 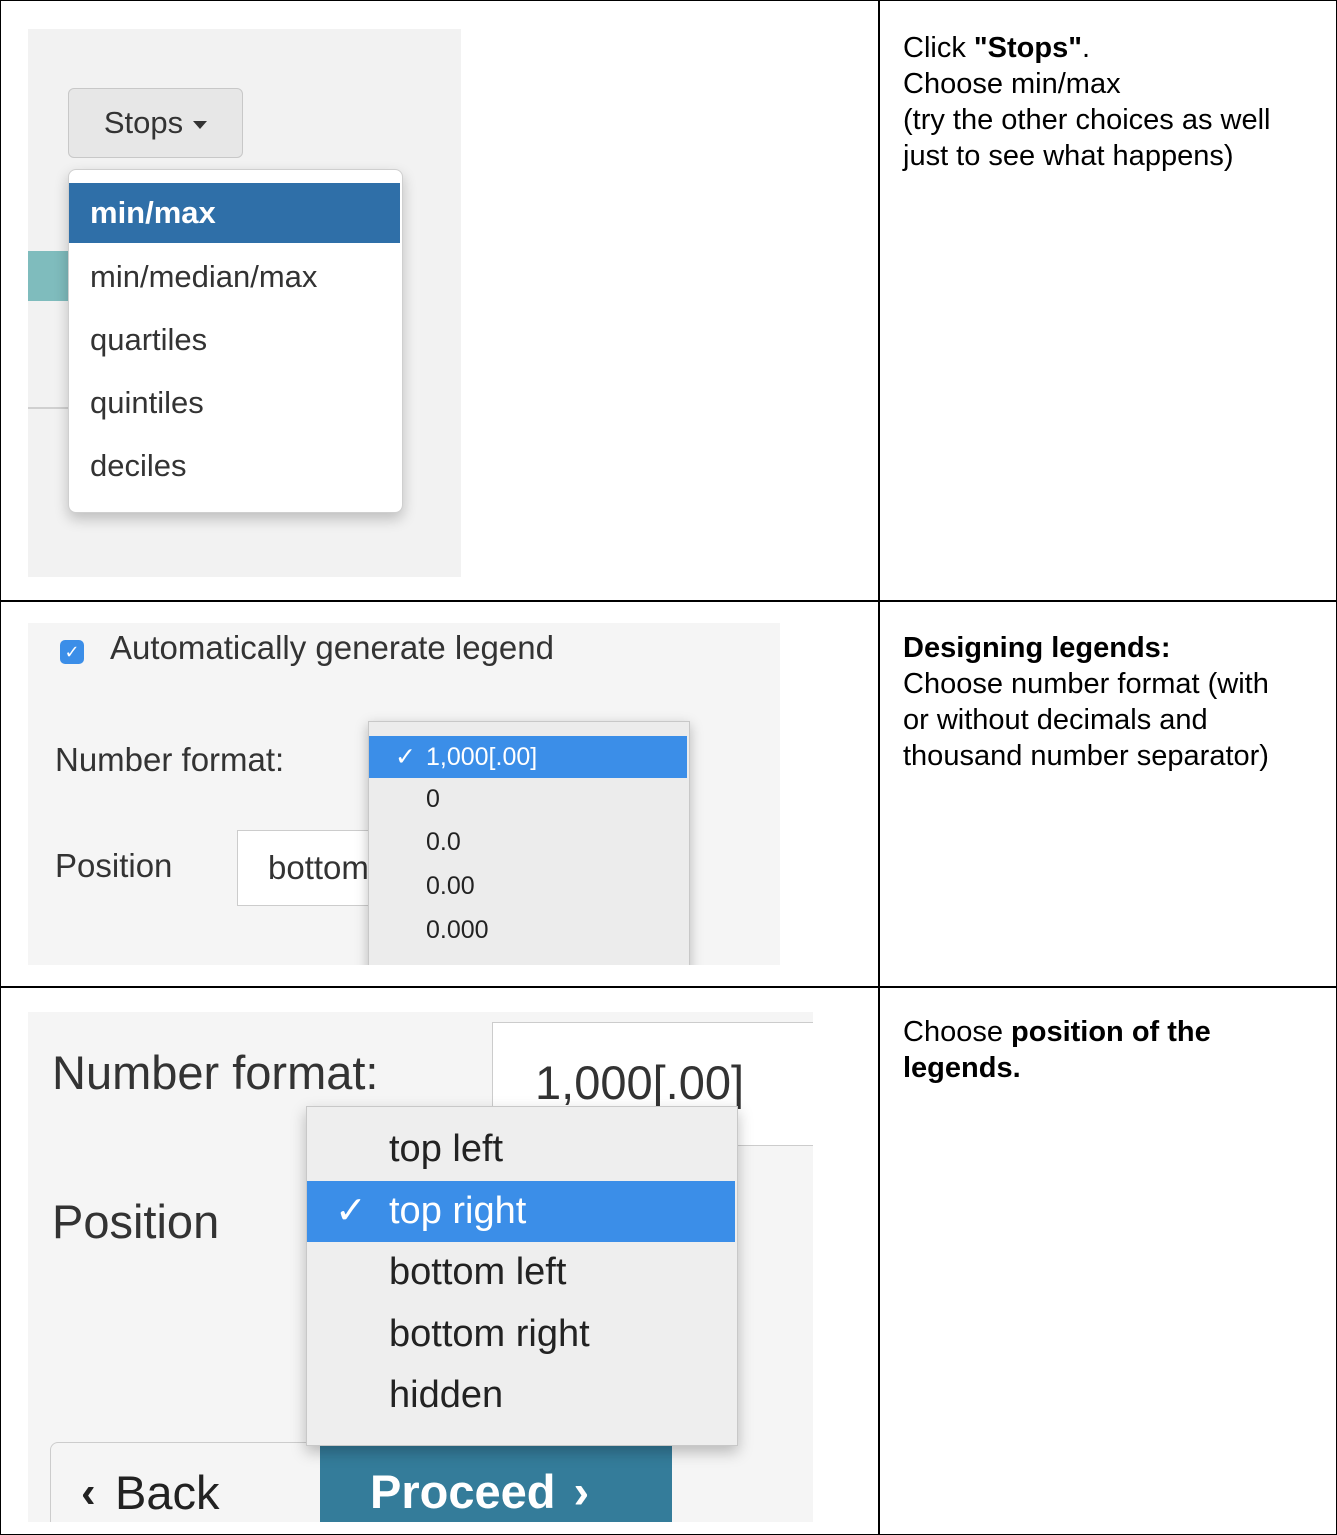 What do you see at coordinates (521, 1272) in the screenshot?
I see `menu-item-bottom-left: bottom left` at bounding box center [521, 1272].